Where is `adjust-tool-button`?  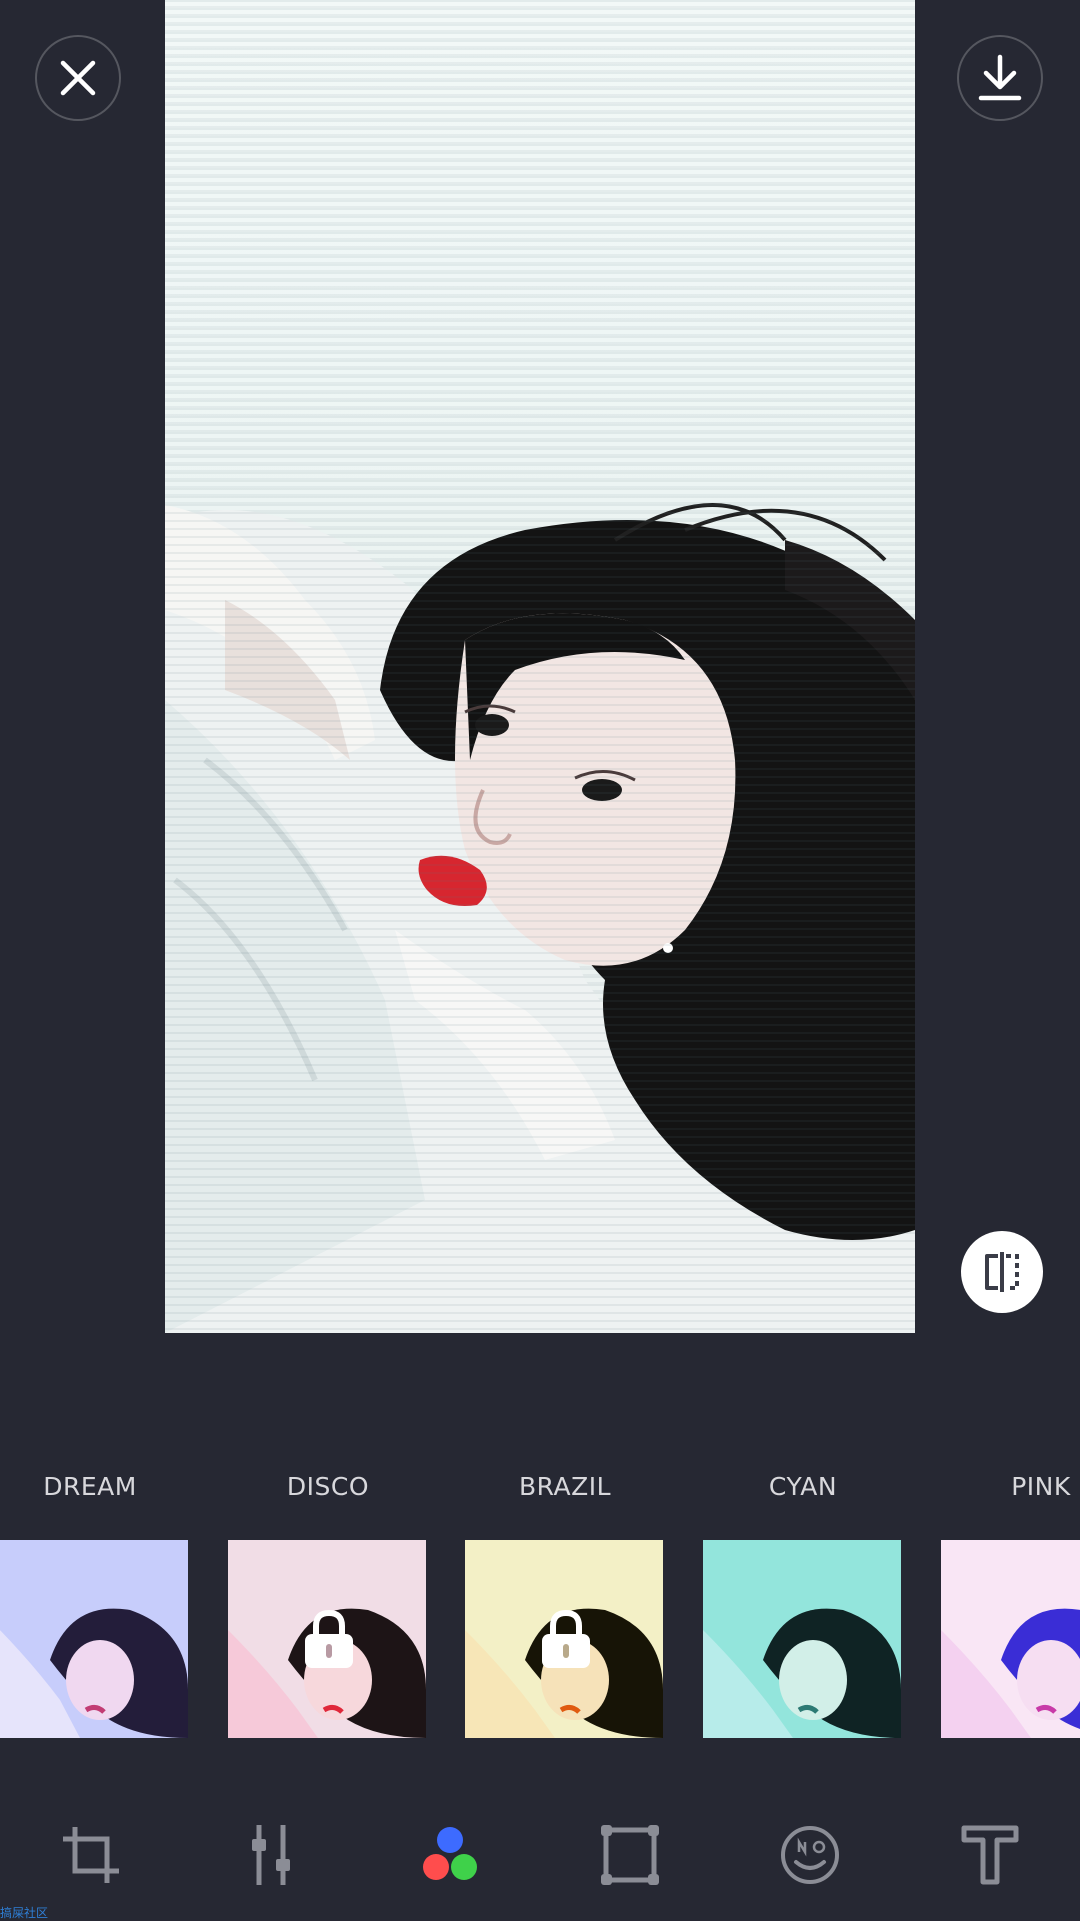 adjust-tool-button is located at coordinates (271, 1855).